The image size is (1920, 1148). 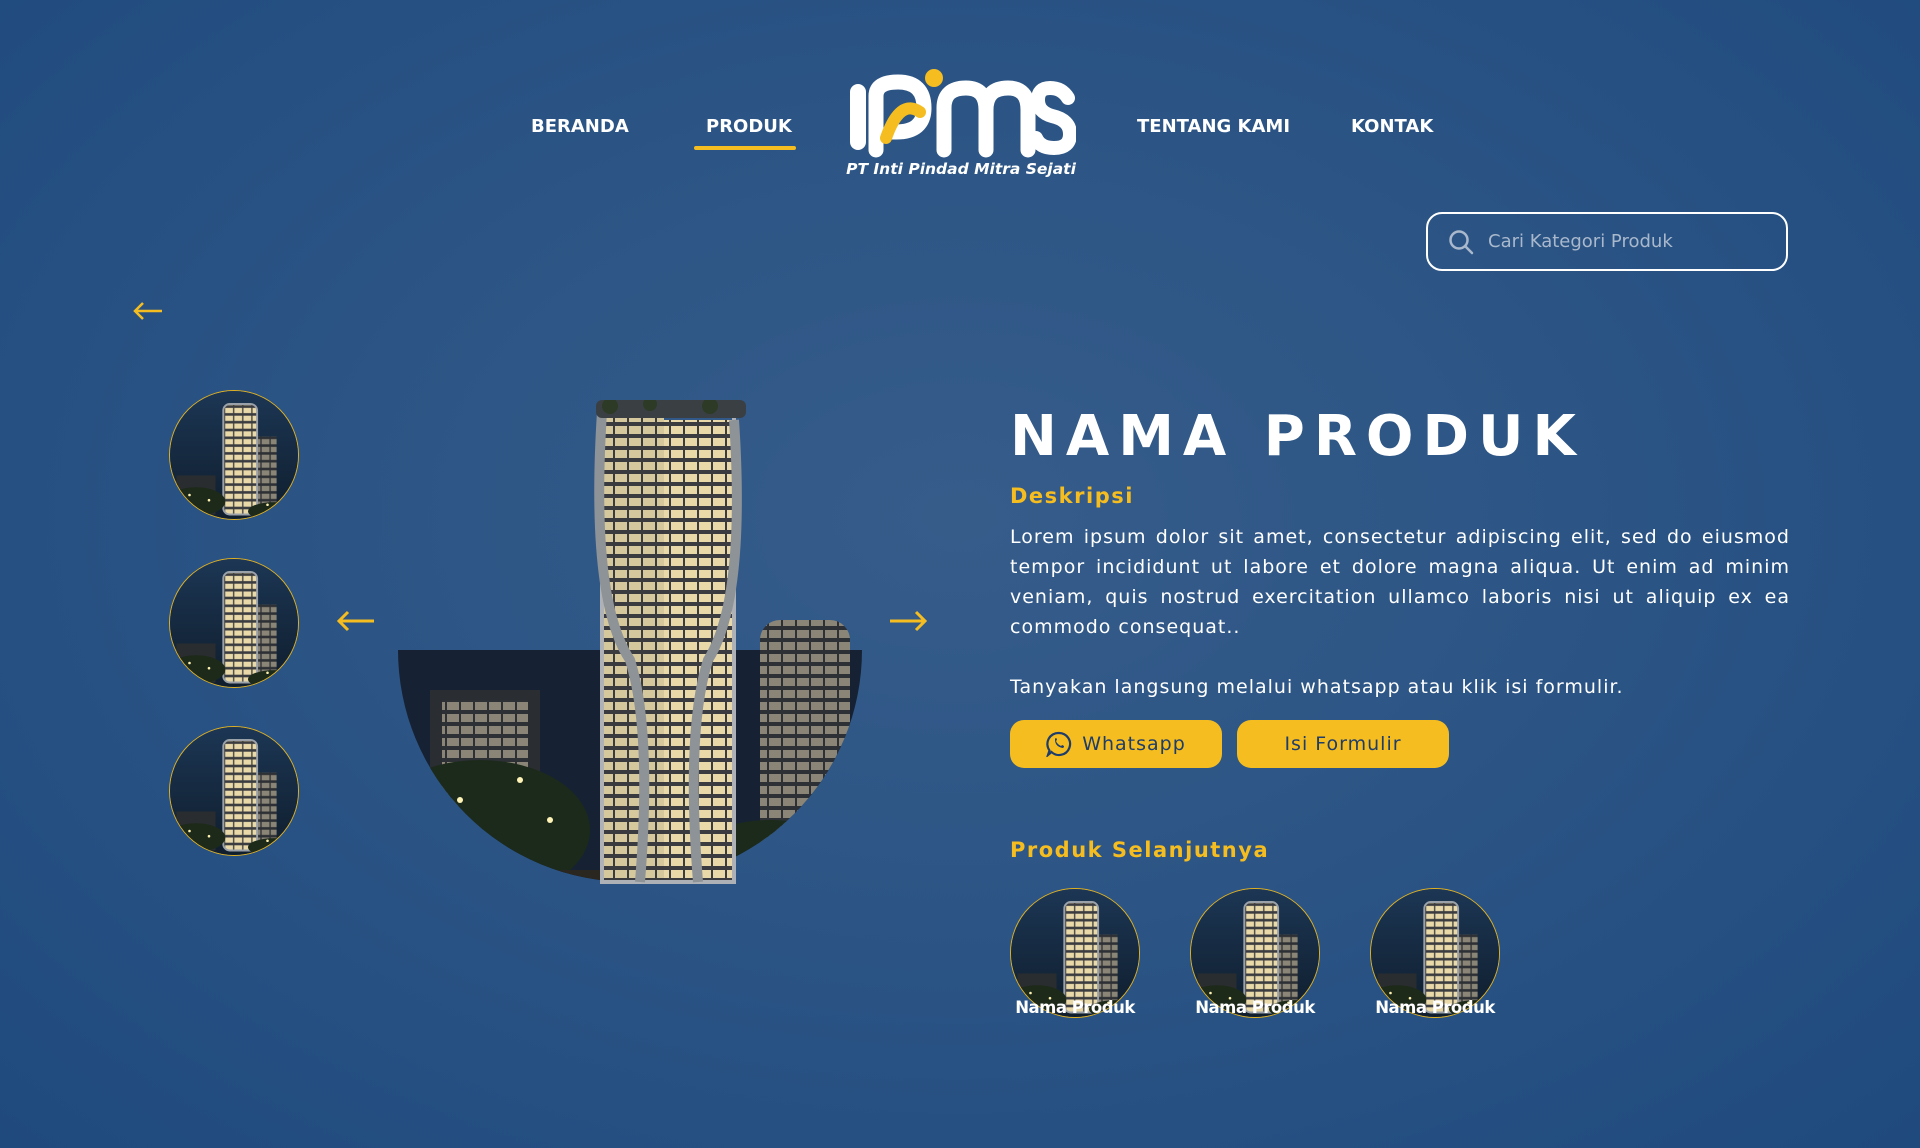 I want to click on isi-formulir-button-label: Isi Formulir, so click(x=1343, y=744).